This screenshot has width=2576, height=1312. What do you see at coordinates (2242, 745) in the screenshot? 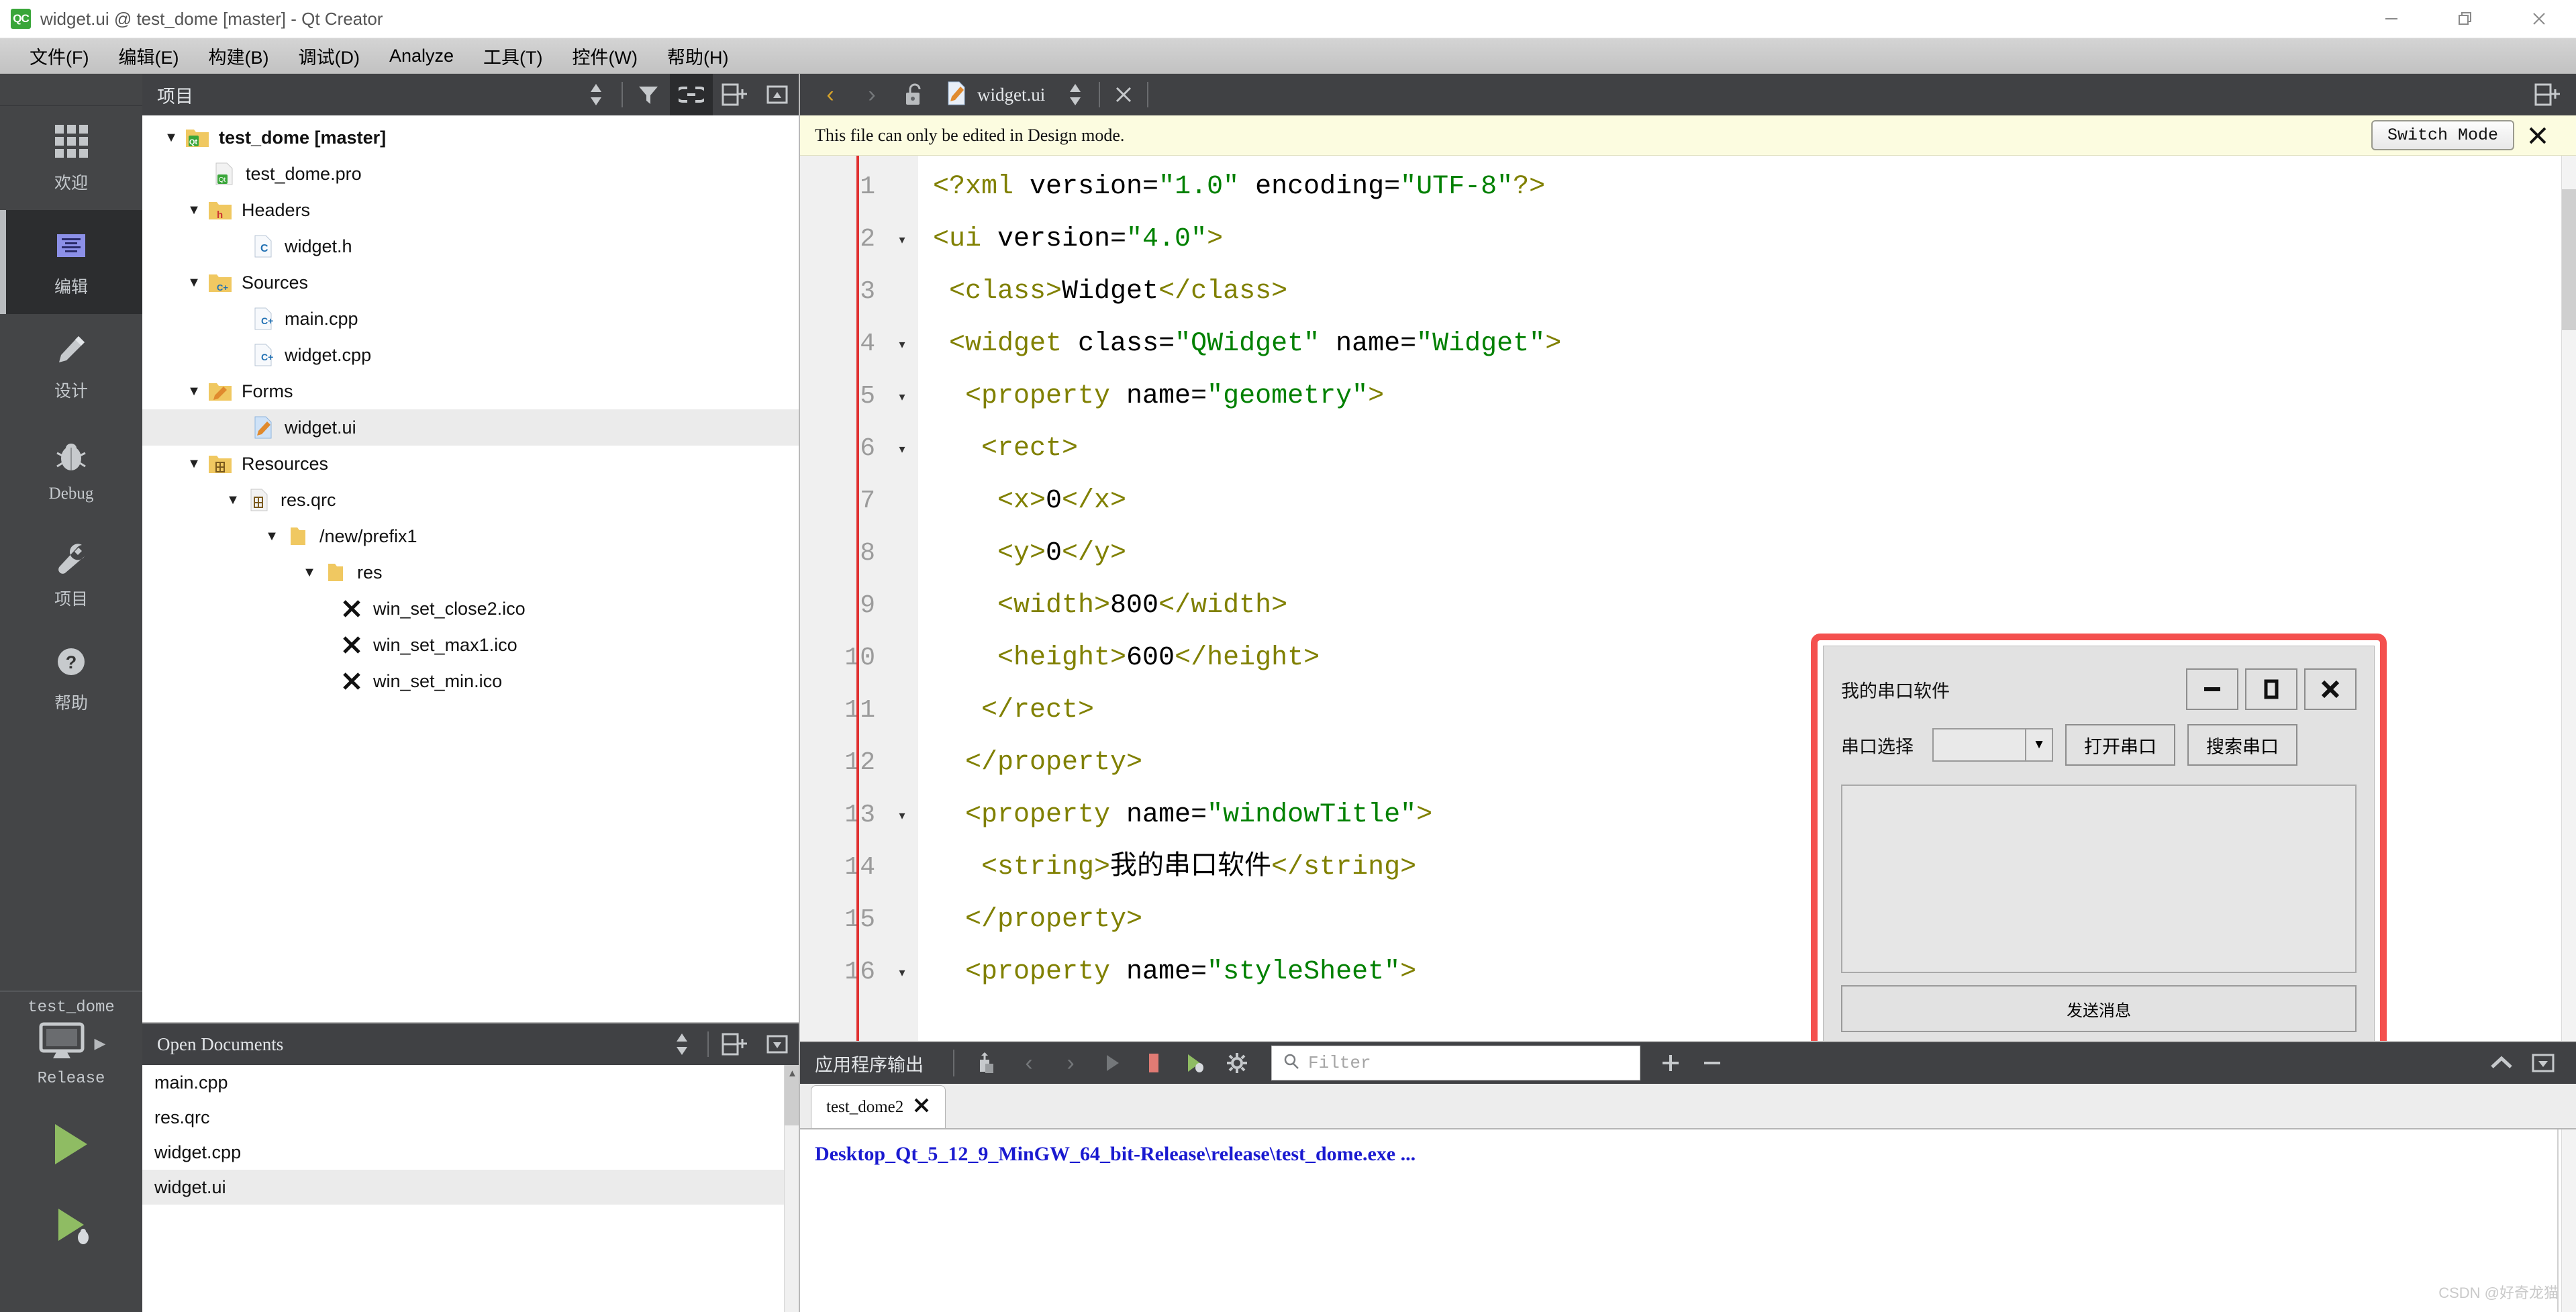
I see `search-port-button: 搜索串口` at bounding box center [2242, 745].